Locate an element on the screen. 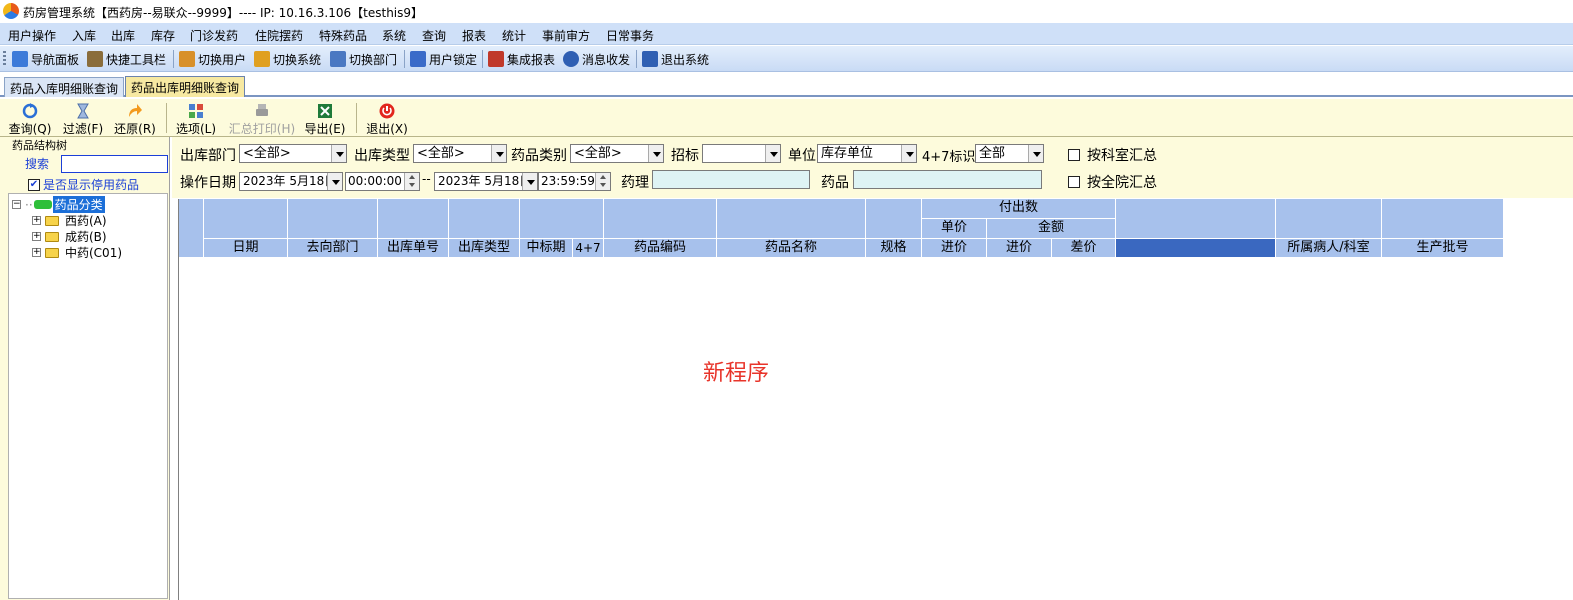  integrated-report-button: 集成报表 is located at coordinates (521, 59).